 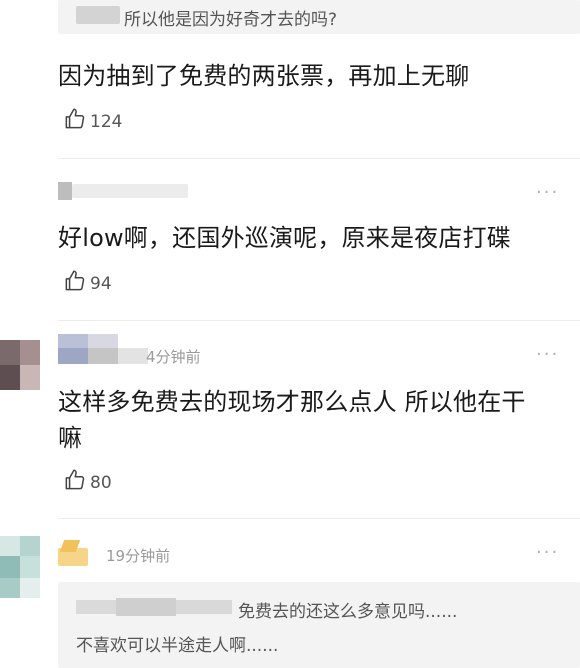 I want to click on comment-body: 因为抽到了免费的两张票，再加上无聊, so click(x=264, y=76).